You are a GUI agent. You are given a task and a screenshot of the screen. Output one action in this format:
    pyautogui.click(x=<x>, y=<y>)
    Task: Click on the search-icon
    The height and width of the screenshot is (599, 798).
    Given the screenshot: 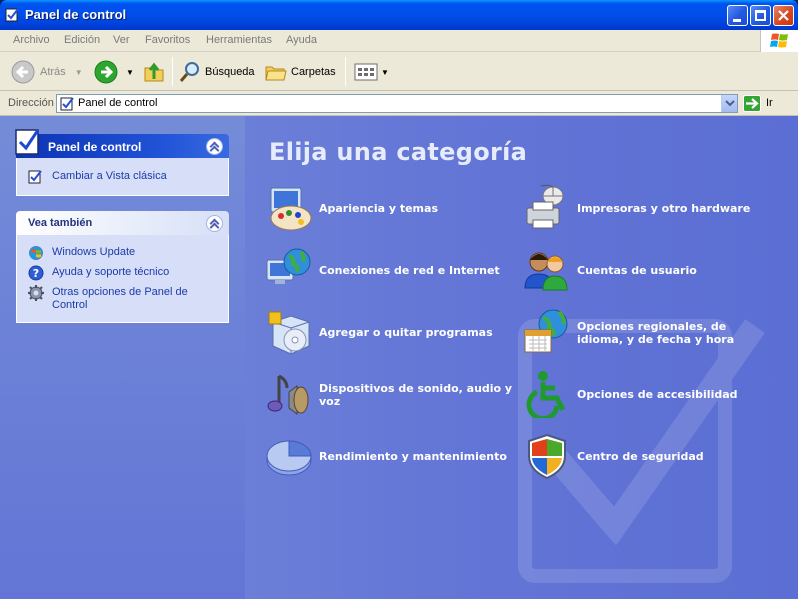 What is the action you would take?
    pyautogui.click(x=189, y=72)
    